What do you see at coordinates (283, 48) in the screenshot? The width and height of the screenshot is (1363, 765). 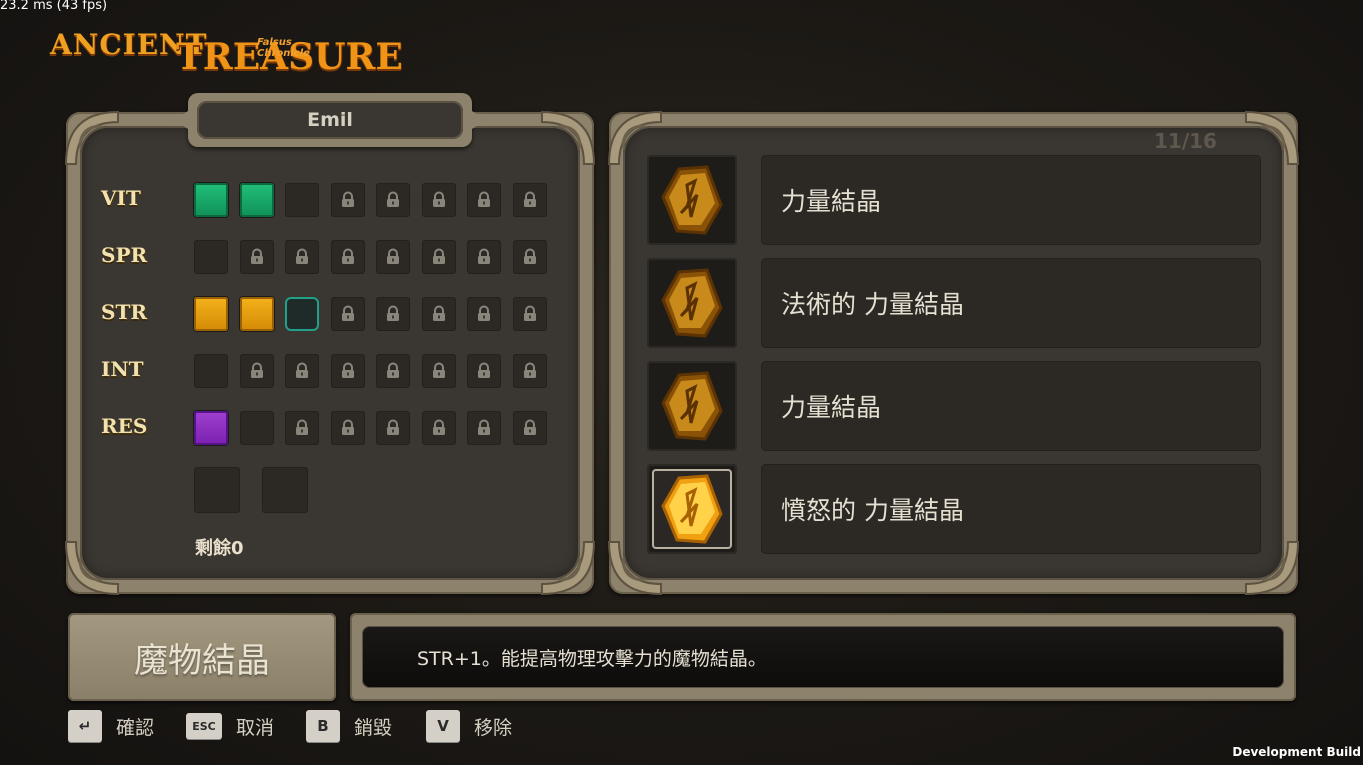 I see `logo-subtitle: Falsus Chronicle` at bounding box center [283, 48].